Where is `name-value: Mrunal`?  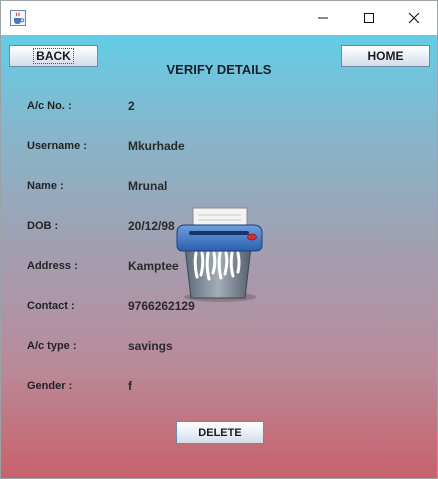 name-value: Mrunal is located at coordinates (148, 186).